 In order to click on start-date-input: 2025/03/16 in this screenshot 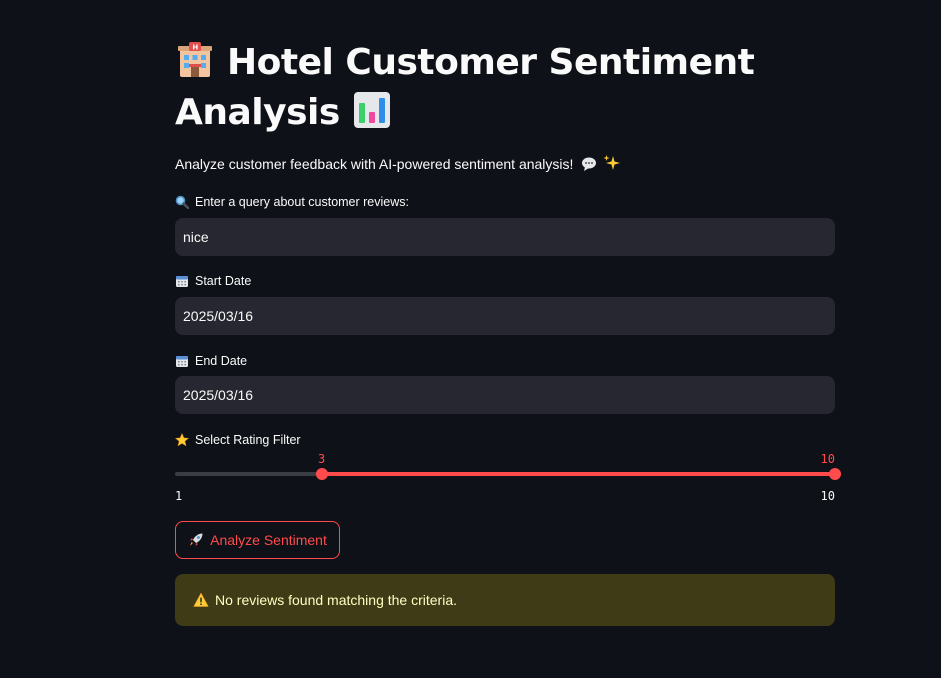, I will do `click(505, 316)`.